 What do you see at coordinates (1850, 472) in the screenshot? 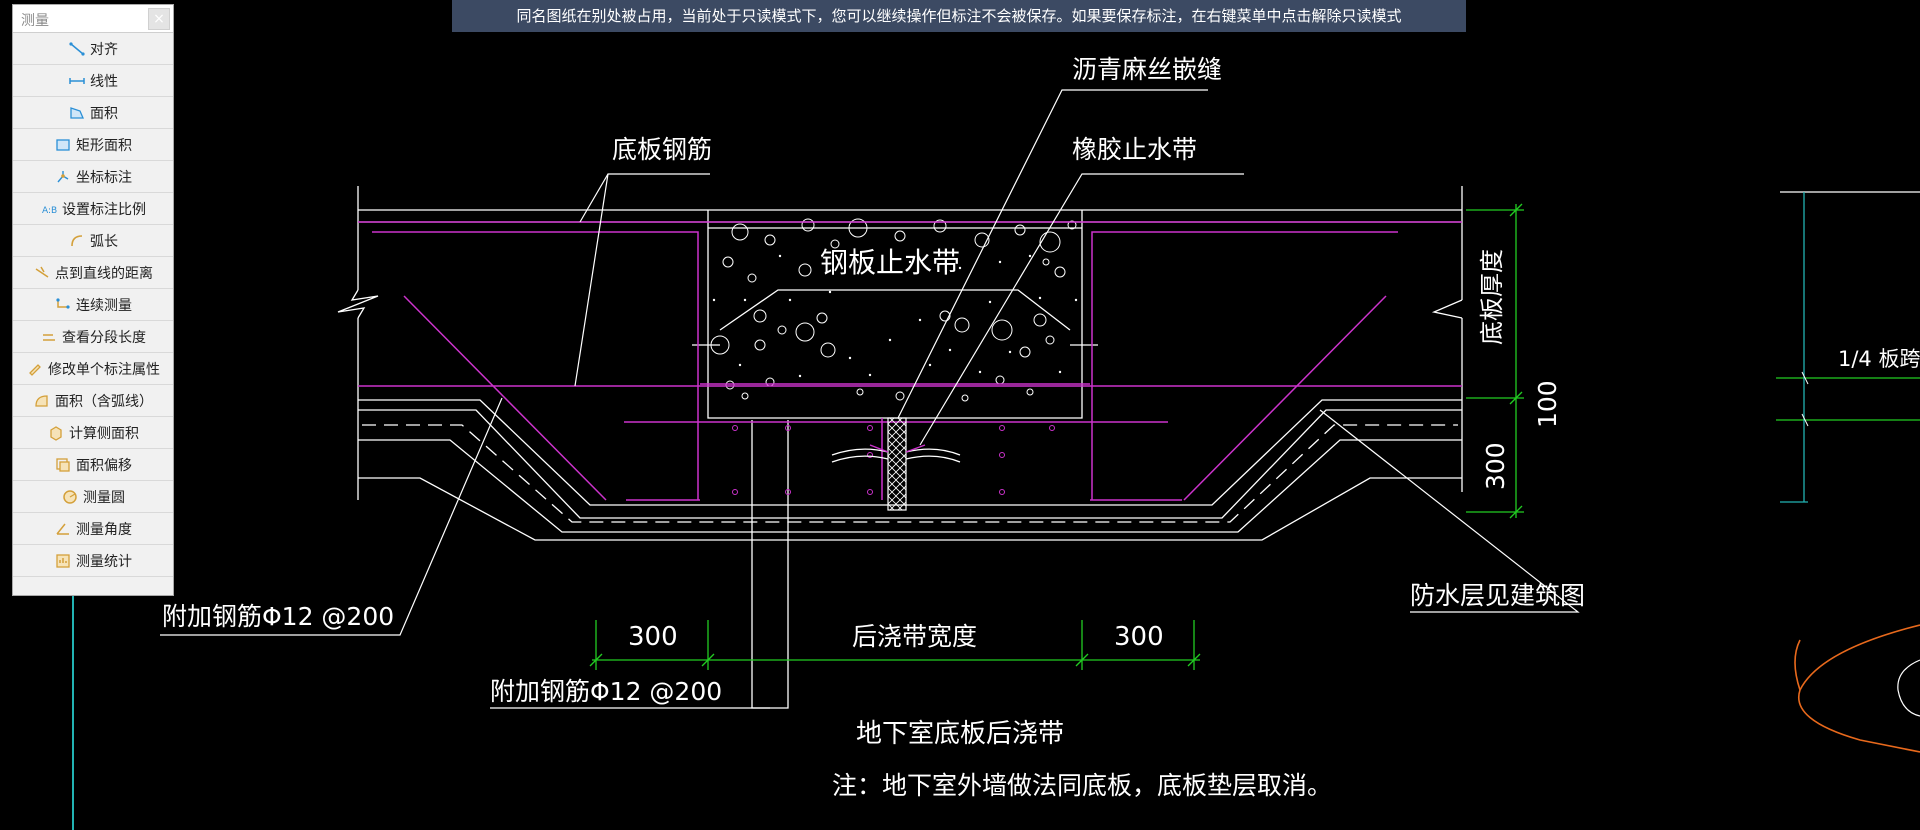
I see `adjacent-drawing` at bounding box center [1850, 472].